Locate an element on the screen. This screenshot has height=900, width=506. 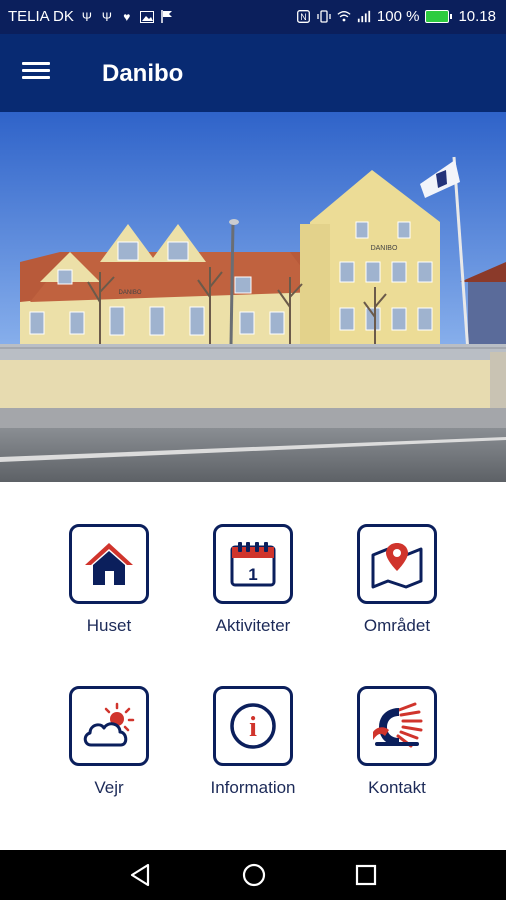
tile-huset: Huset is located at coordinates (109, 580).